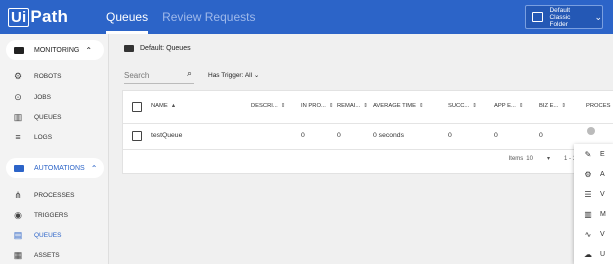  I want to click on sidebar-item-label: LOGS, so click(43, 137).